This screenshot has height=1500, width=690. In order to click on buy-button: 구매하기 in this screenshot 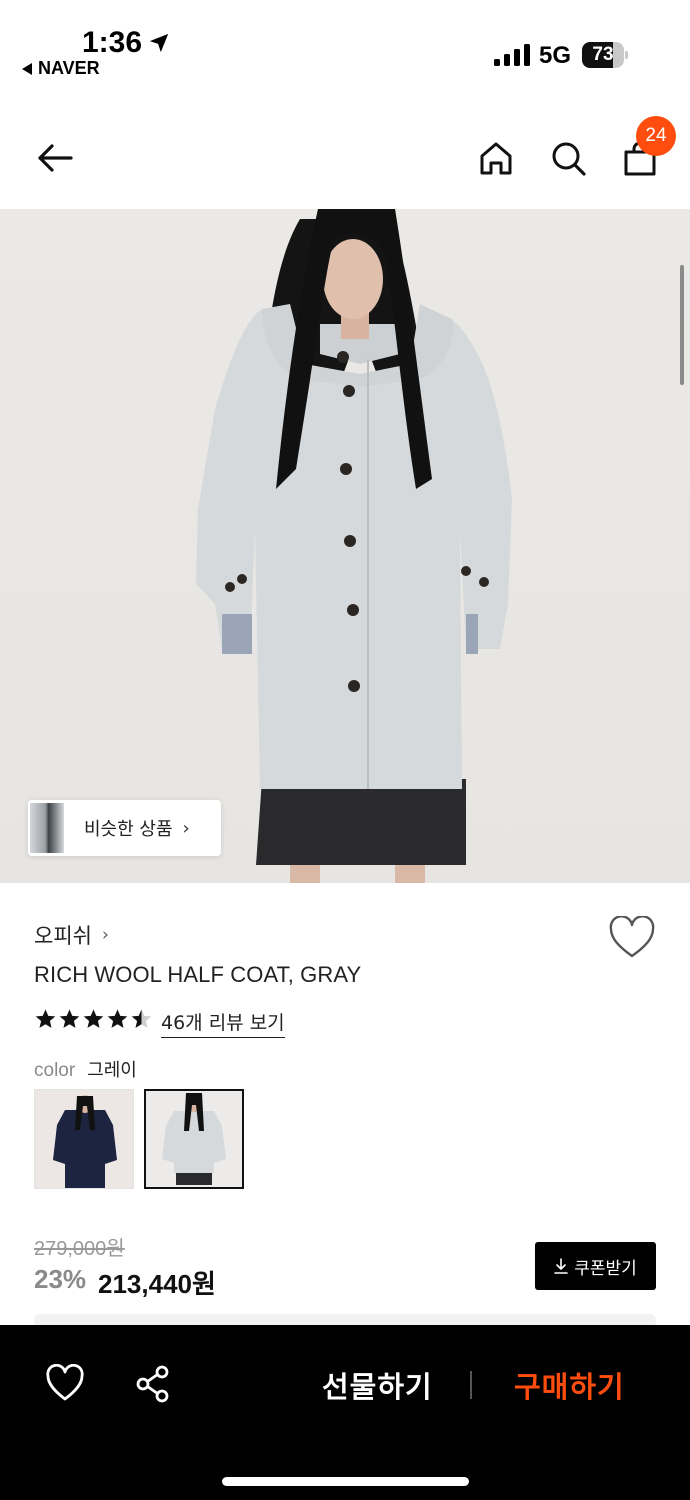, I will do `click(569, 1385)`.